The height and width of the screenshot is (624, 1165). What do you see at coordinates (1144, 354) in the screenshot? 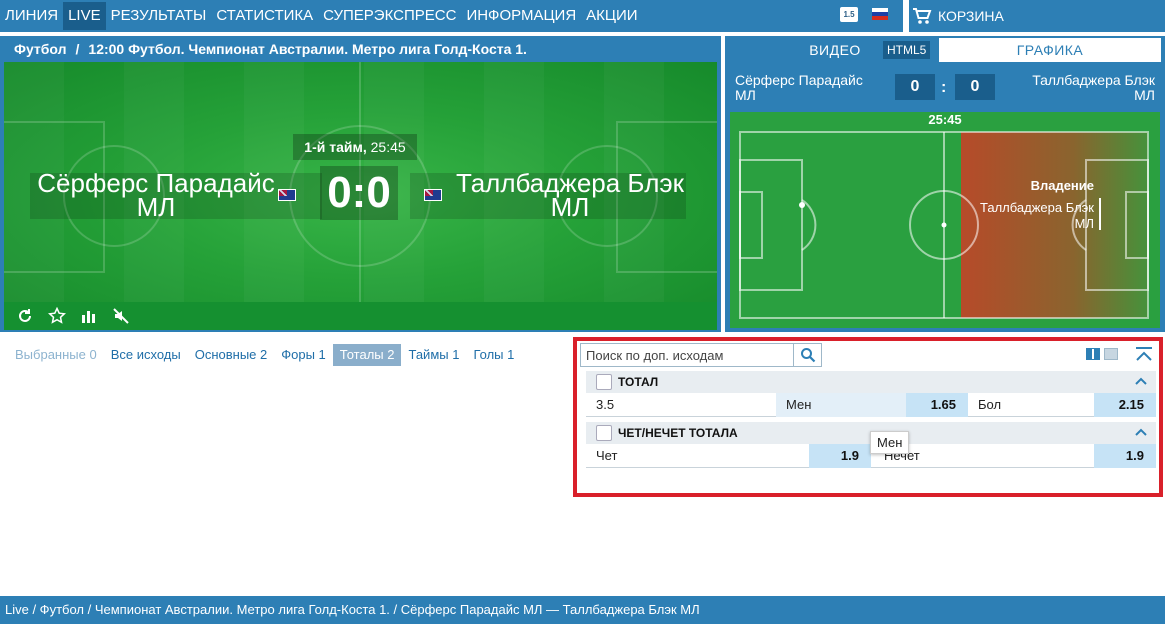
I see `collapse-all-icon` at bounding box center [1144, 354].